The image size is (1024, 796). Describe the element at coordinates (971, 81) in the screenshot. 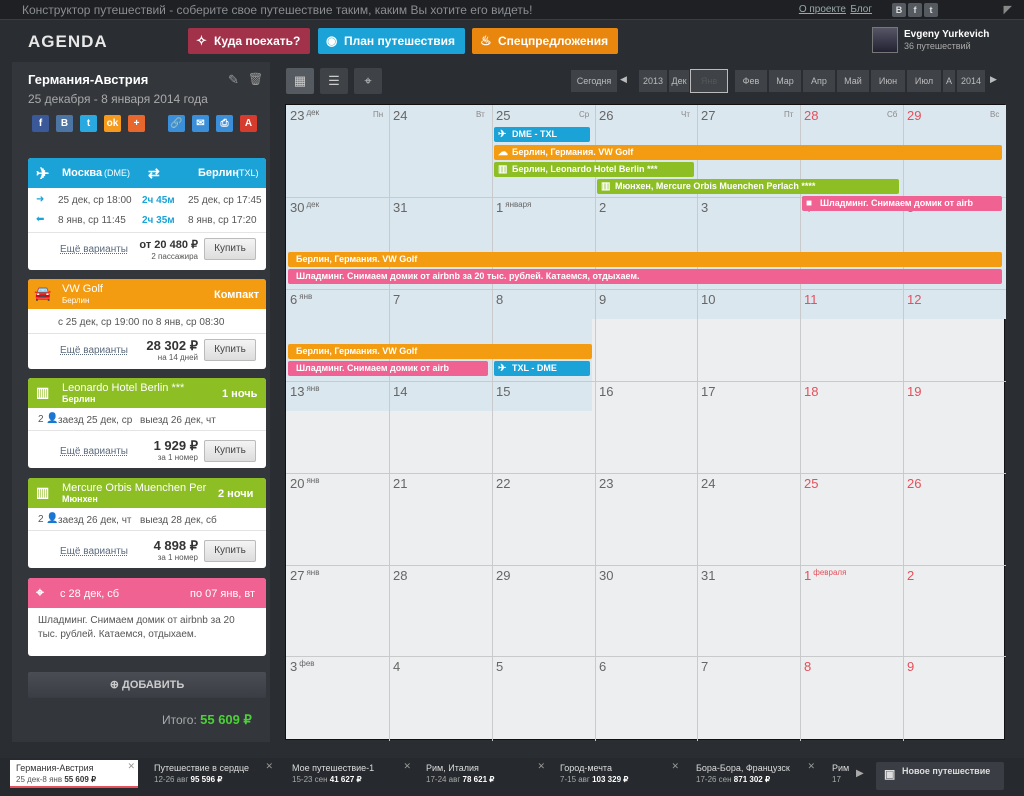

I see `year-2014: 2014` at that location.